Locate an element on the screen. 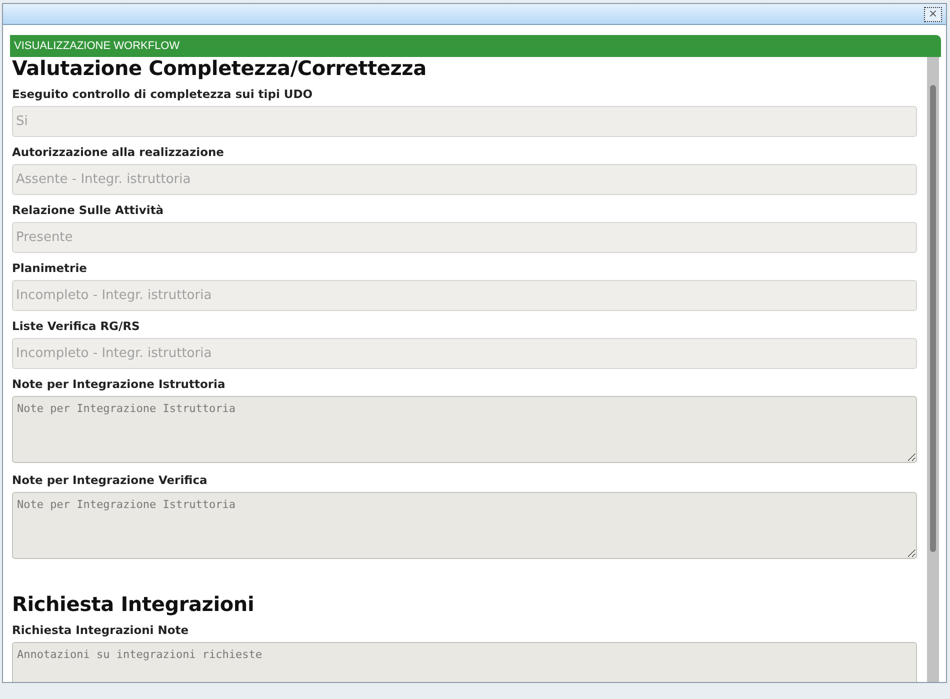 The height and width of the screenshot is (699, 950). field-label: Eseguito controllo di completezza sui tipi UDO is located at coordinates (163, 94).